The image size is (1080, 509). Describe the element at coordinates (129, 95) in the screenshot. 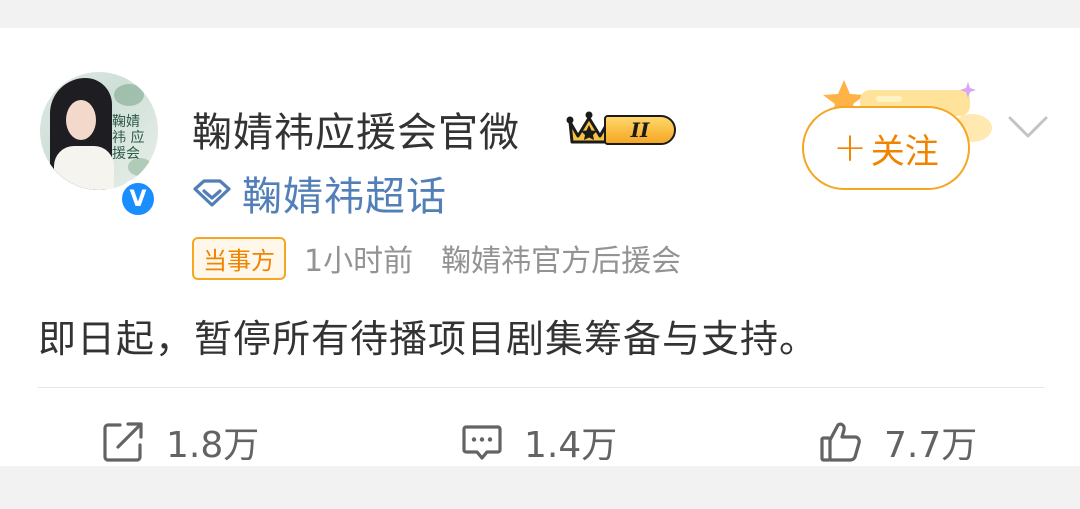

I see `avatar-decoration` at that location.